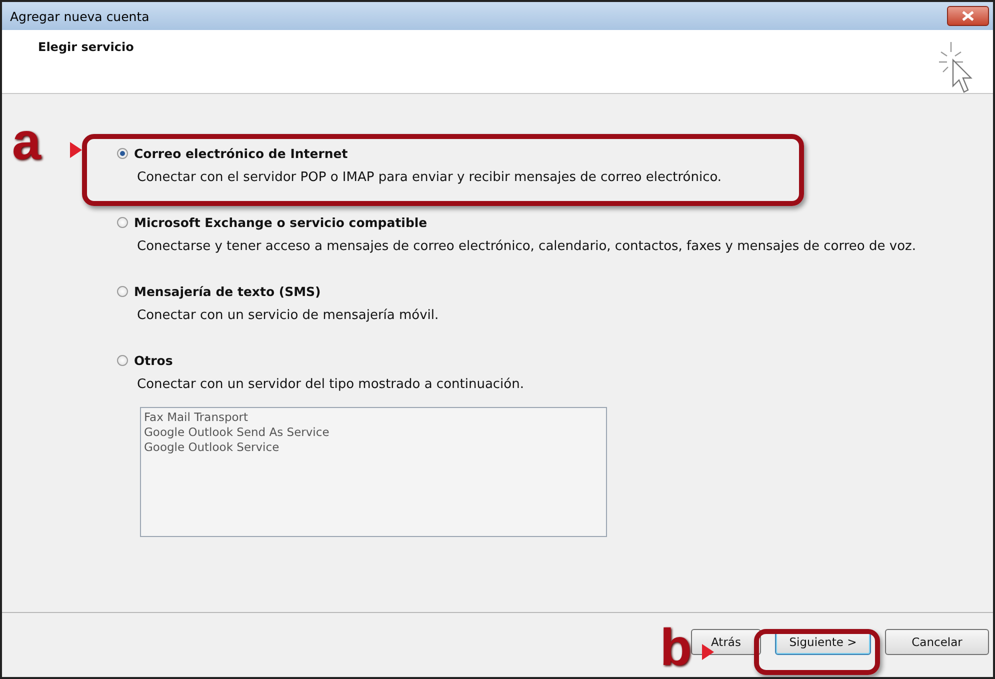  Describe the element at coordinates (373, 472) in the screenshot. I see `service-list: Fax Mail Transport Google Outlook Send As Service Google Outlook Service` at that location.